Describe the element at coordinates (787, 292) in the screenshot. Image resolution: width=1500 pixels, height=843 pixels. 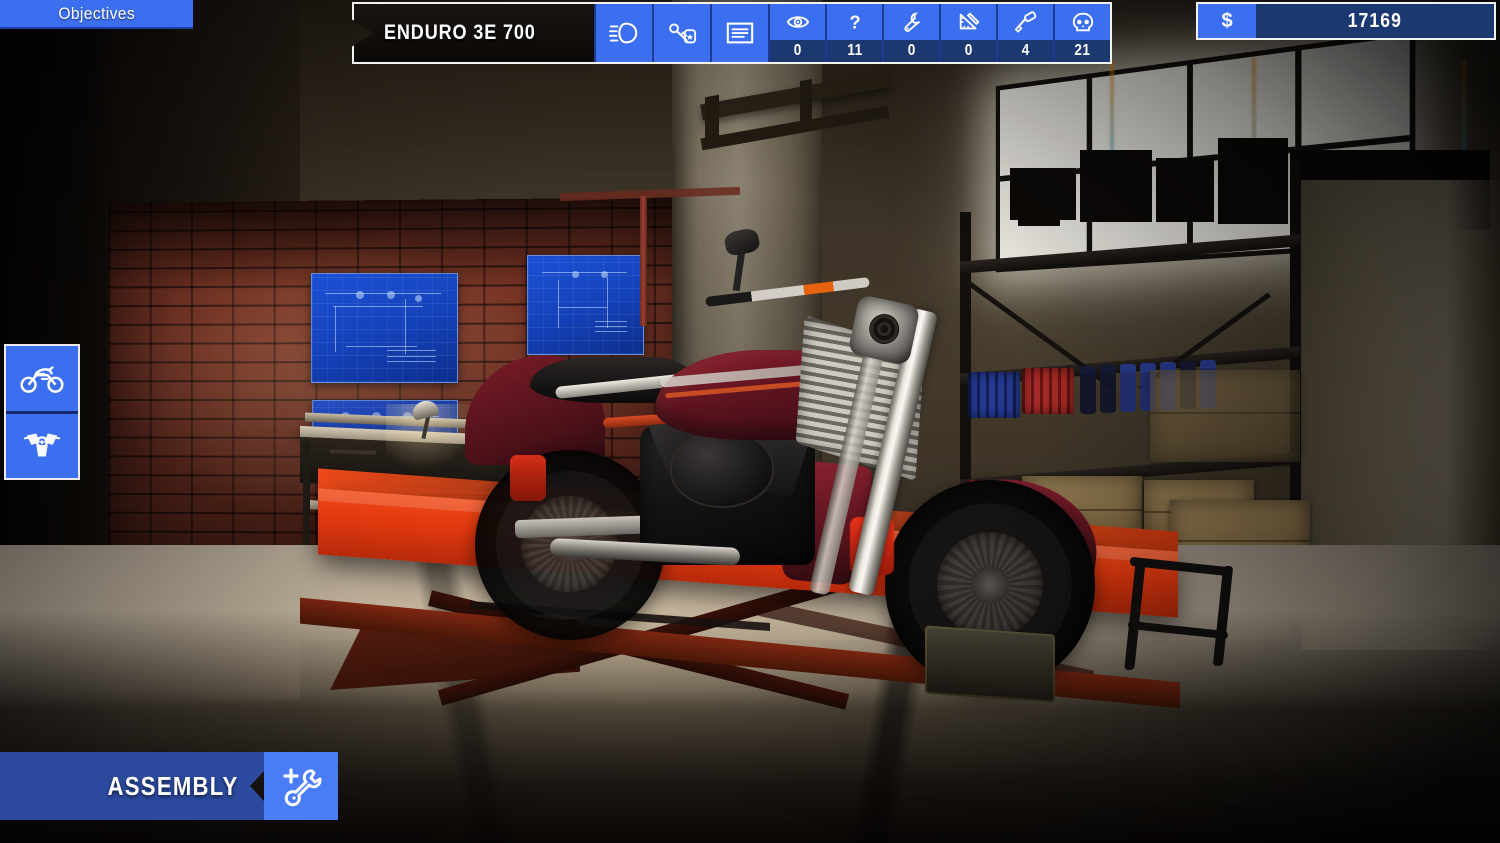
I see `handlebar` at that location.